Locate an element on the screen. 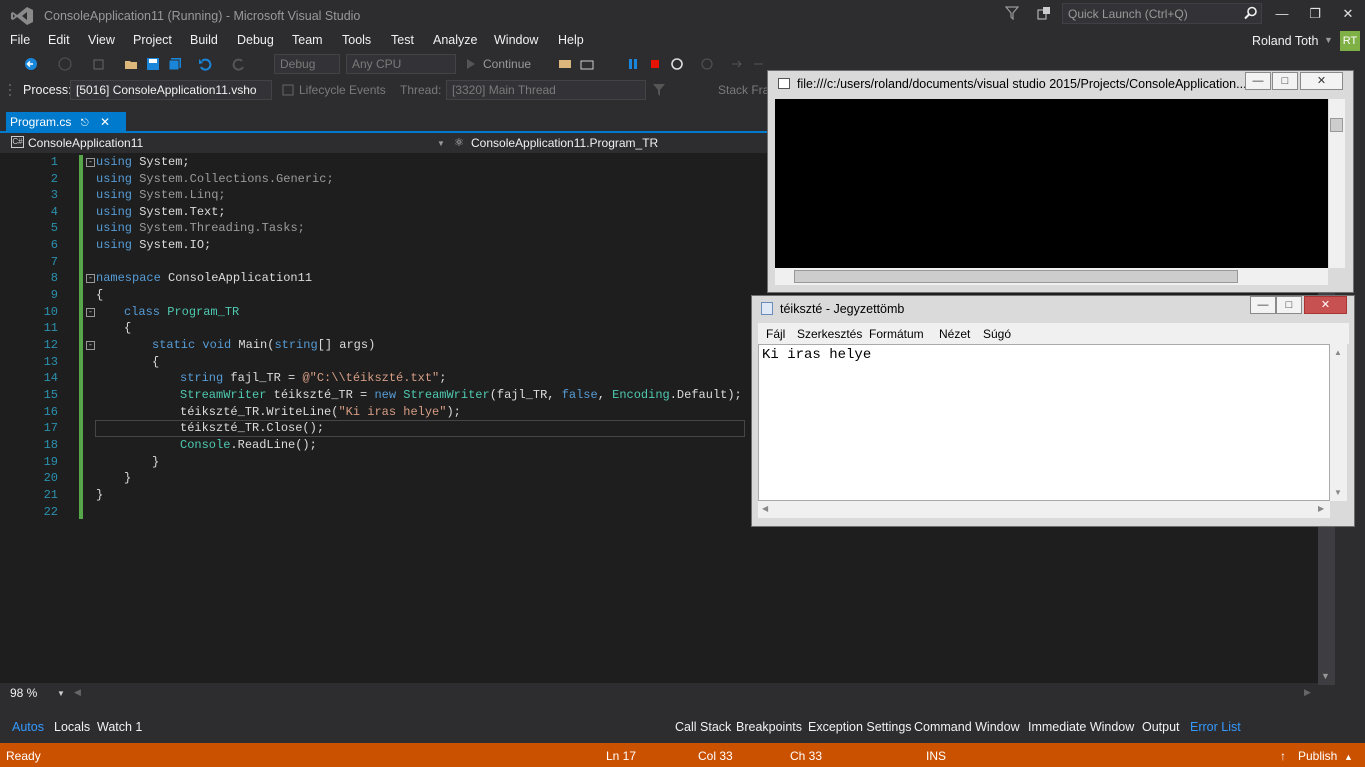 Image resolution: width=1365 pixels, height=767 pixels. scroll-down-icon: ▼ is located at coordinates (1325, 676).